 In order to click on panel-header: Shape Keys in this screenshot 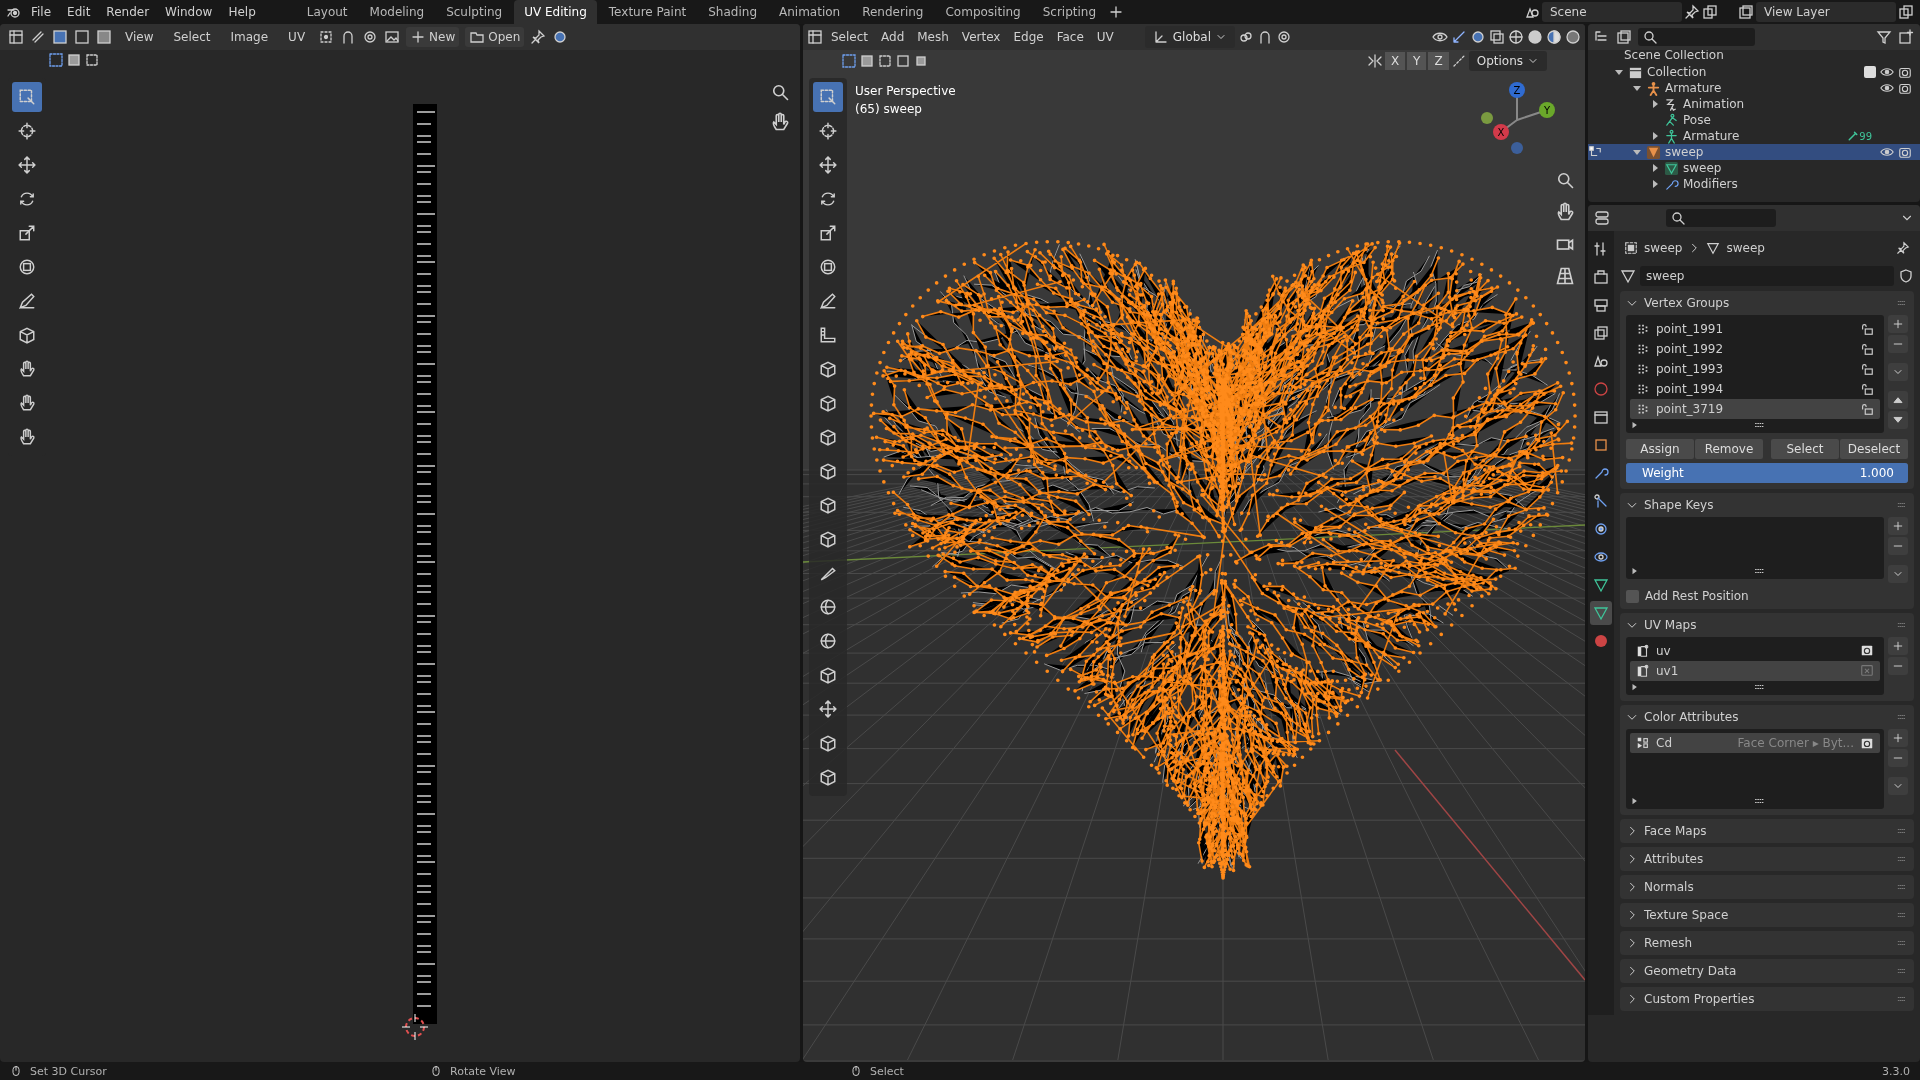, I will do `click(1767, 505)`.